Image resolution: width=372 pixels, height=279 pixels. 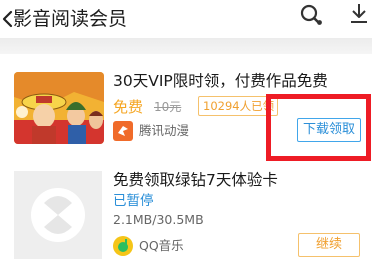 I want to click on placeholder-thumbnail, so click(x=58, y=215).